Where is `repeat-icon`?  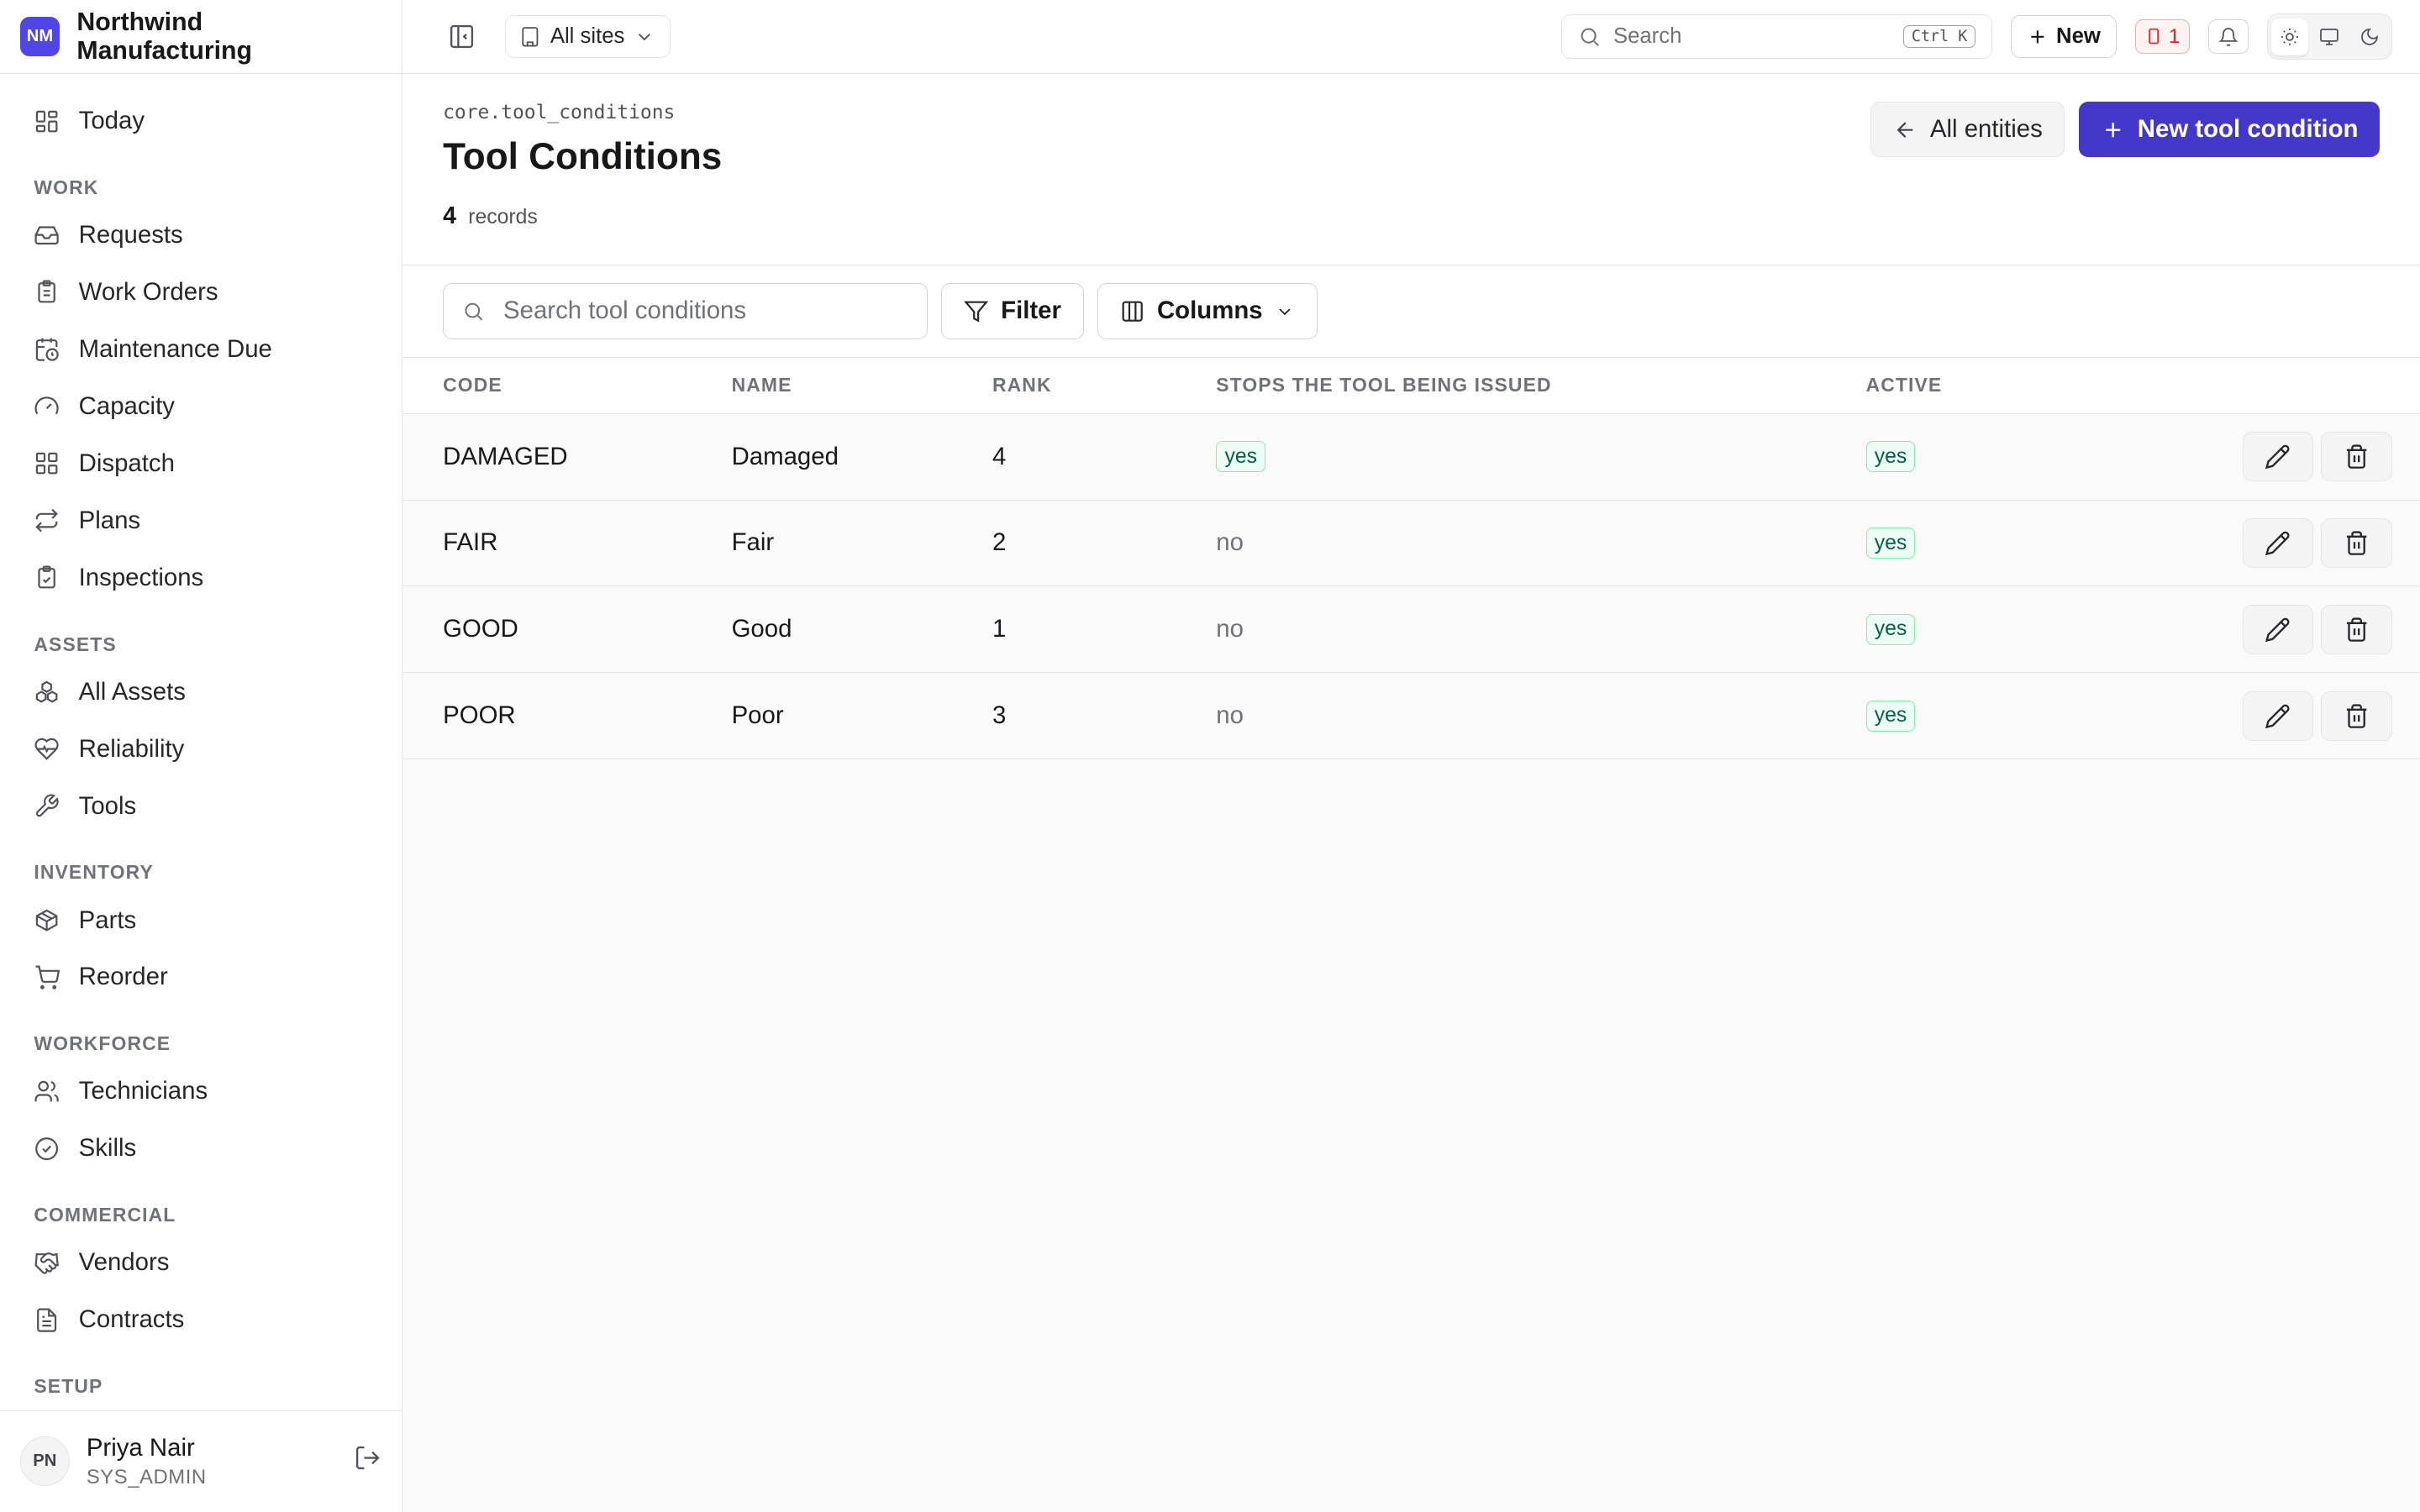 repeat-icon is located at coordinates (47, 521).